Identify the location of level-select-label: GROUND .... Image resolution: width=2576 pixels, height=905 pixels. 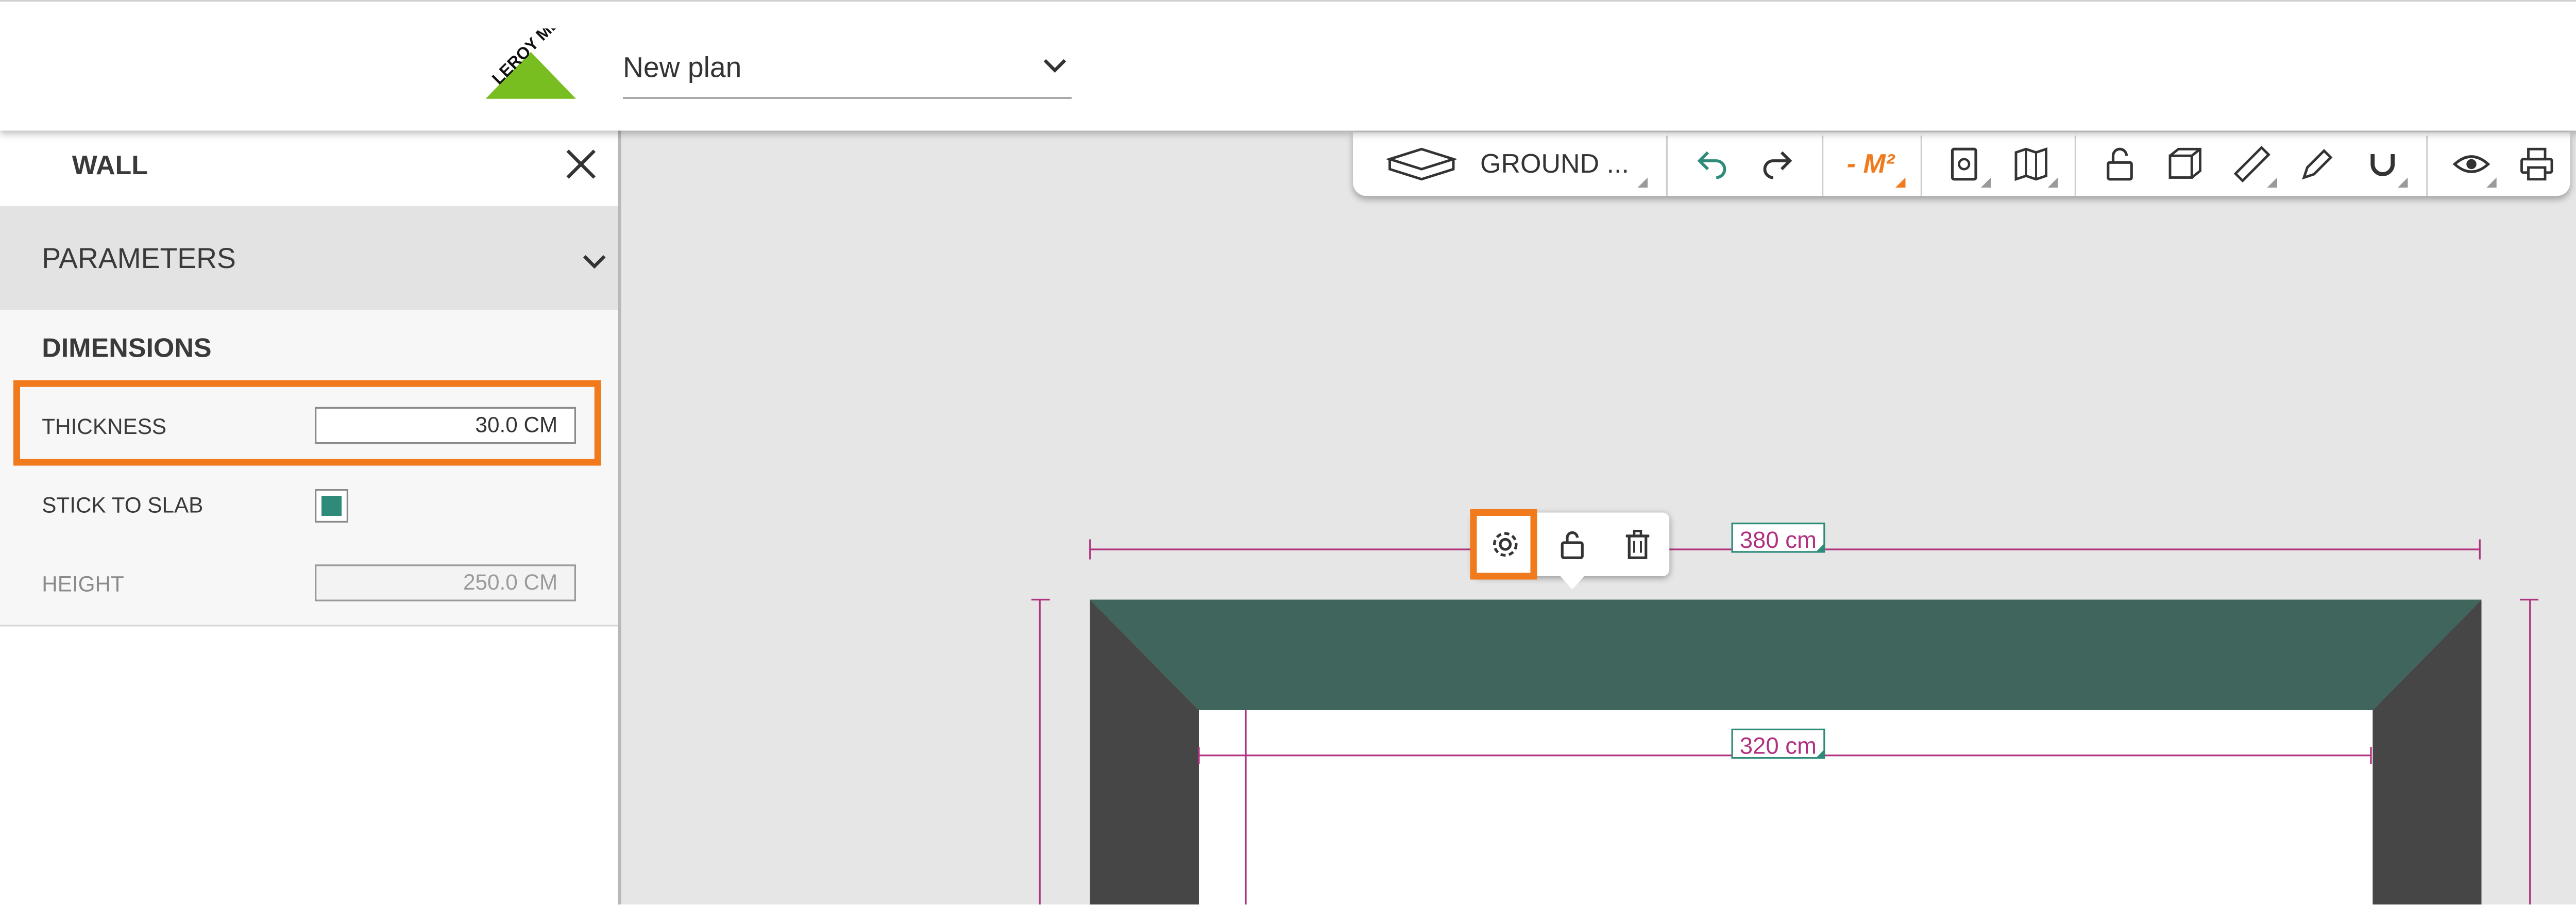
(1555, 166).